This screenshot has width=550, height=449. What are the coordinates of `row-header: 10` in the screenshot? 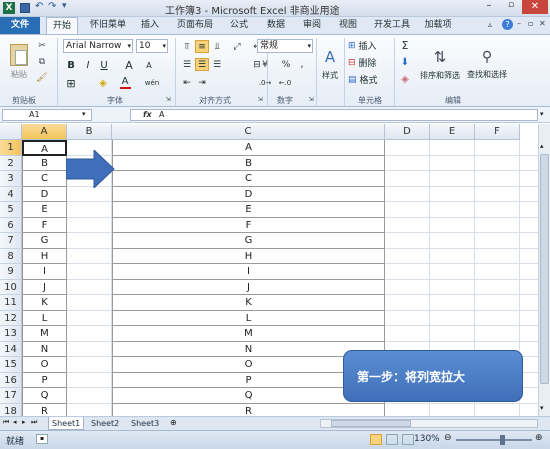 It's located at (11, 287).